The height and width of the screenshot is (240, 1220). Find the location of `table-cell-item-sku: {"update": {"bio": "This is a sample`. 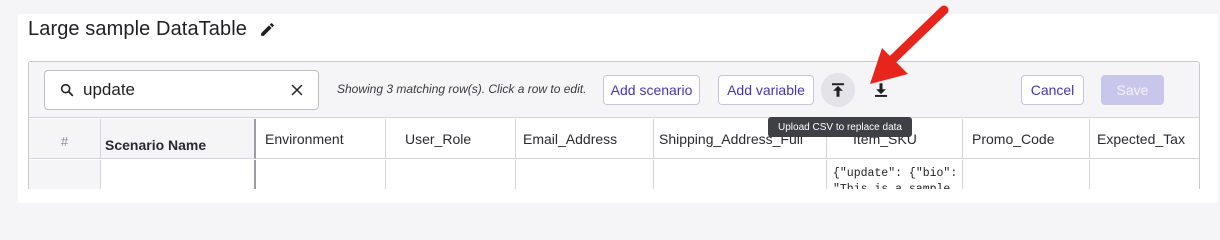

table-cell-item-sku: {"update": {"bio": "This is a sample is located at coordinates (895, 174).